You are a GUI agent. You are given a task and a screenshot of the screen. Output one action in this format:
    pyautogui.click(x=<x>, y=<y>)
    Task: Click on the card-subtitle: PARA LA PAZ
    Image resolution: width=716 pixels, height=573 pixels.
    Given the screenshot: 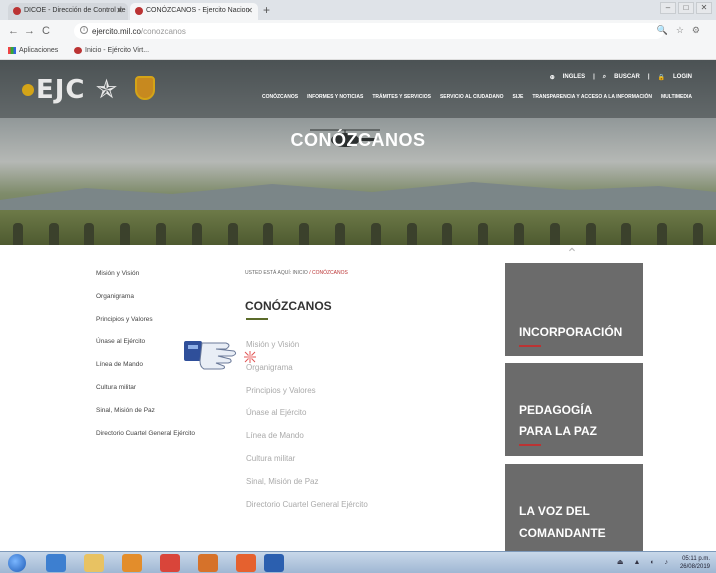 What is the action you would take?
    pyautogui.click(x=558, y=431)
    